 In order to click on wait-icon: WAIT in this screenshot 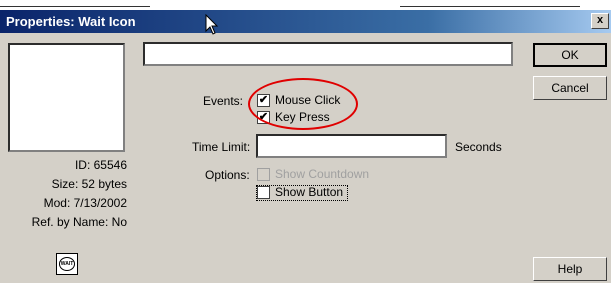, I will do `click(67, 264)`.